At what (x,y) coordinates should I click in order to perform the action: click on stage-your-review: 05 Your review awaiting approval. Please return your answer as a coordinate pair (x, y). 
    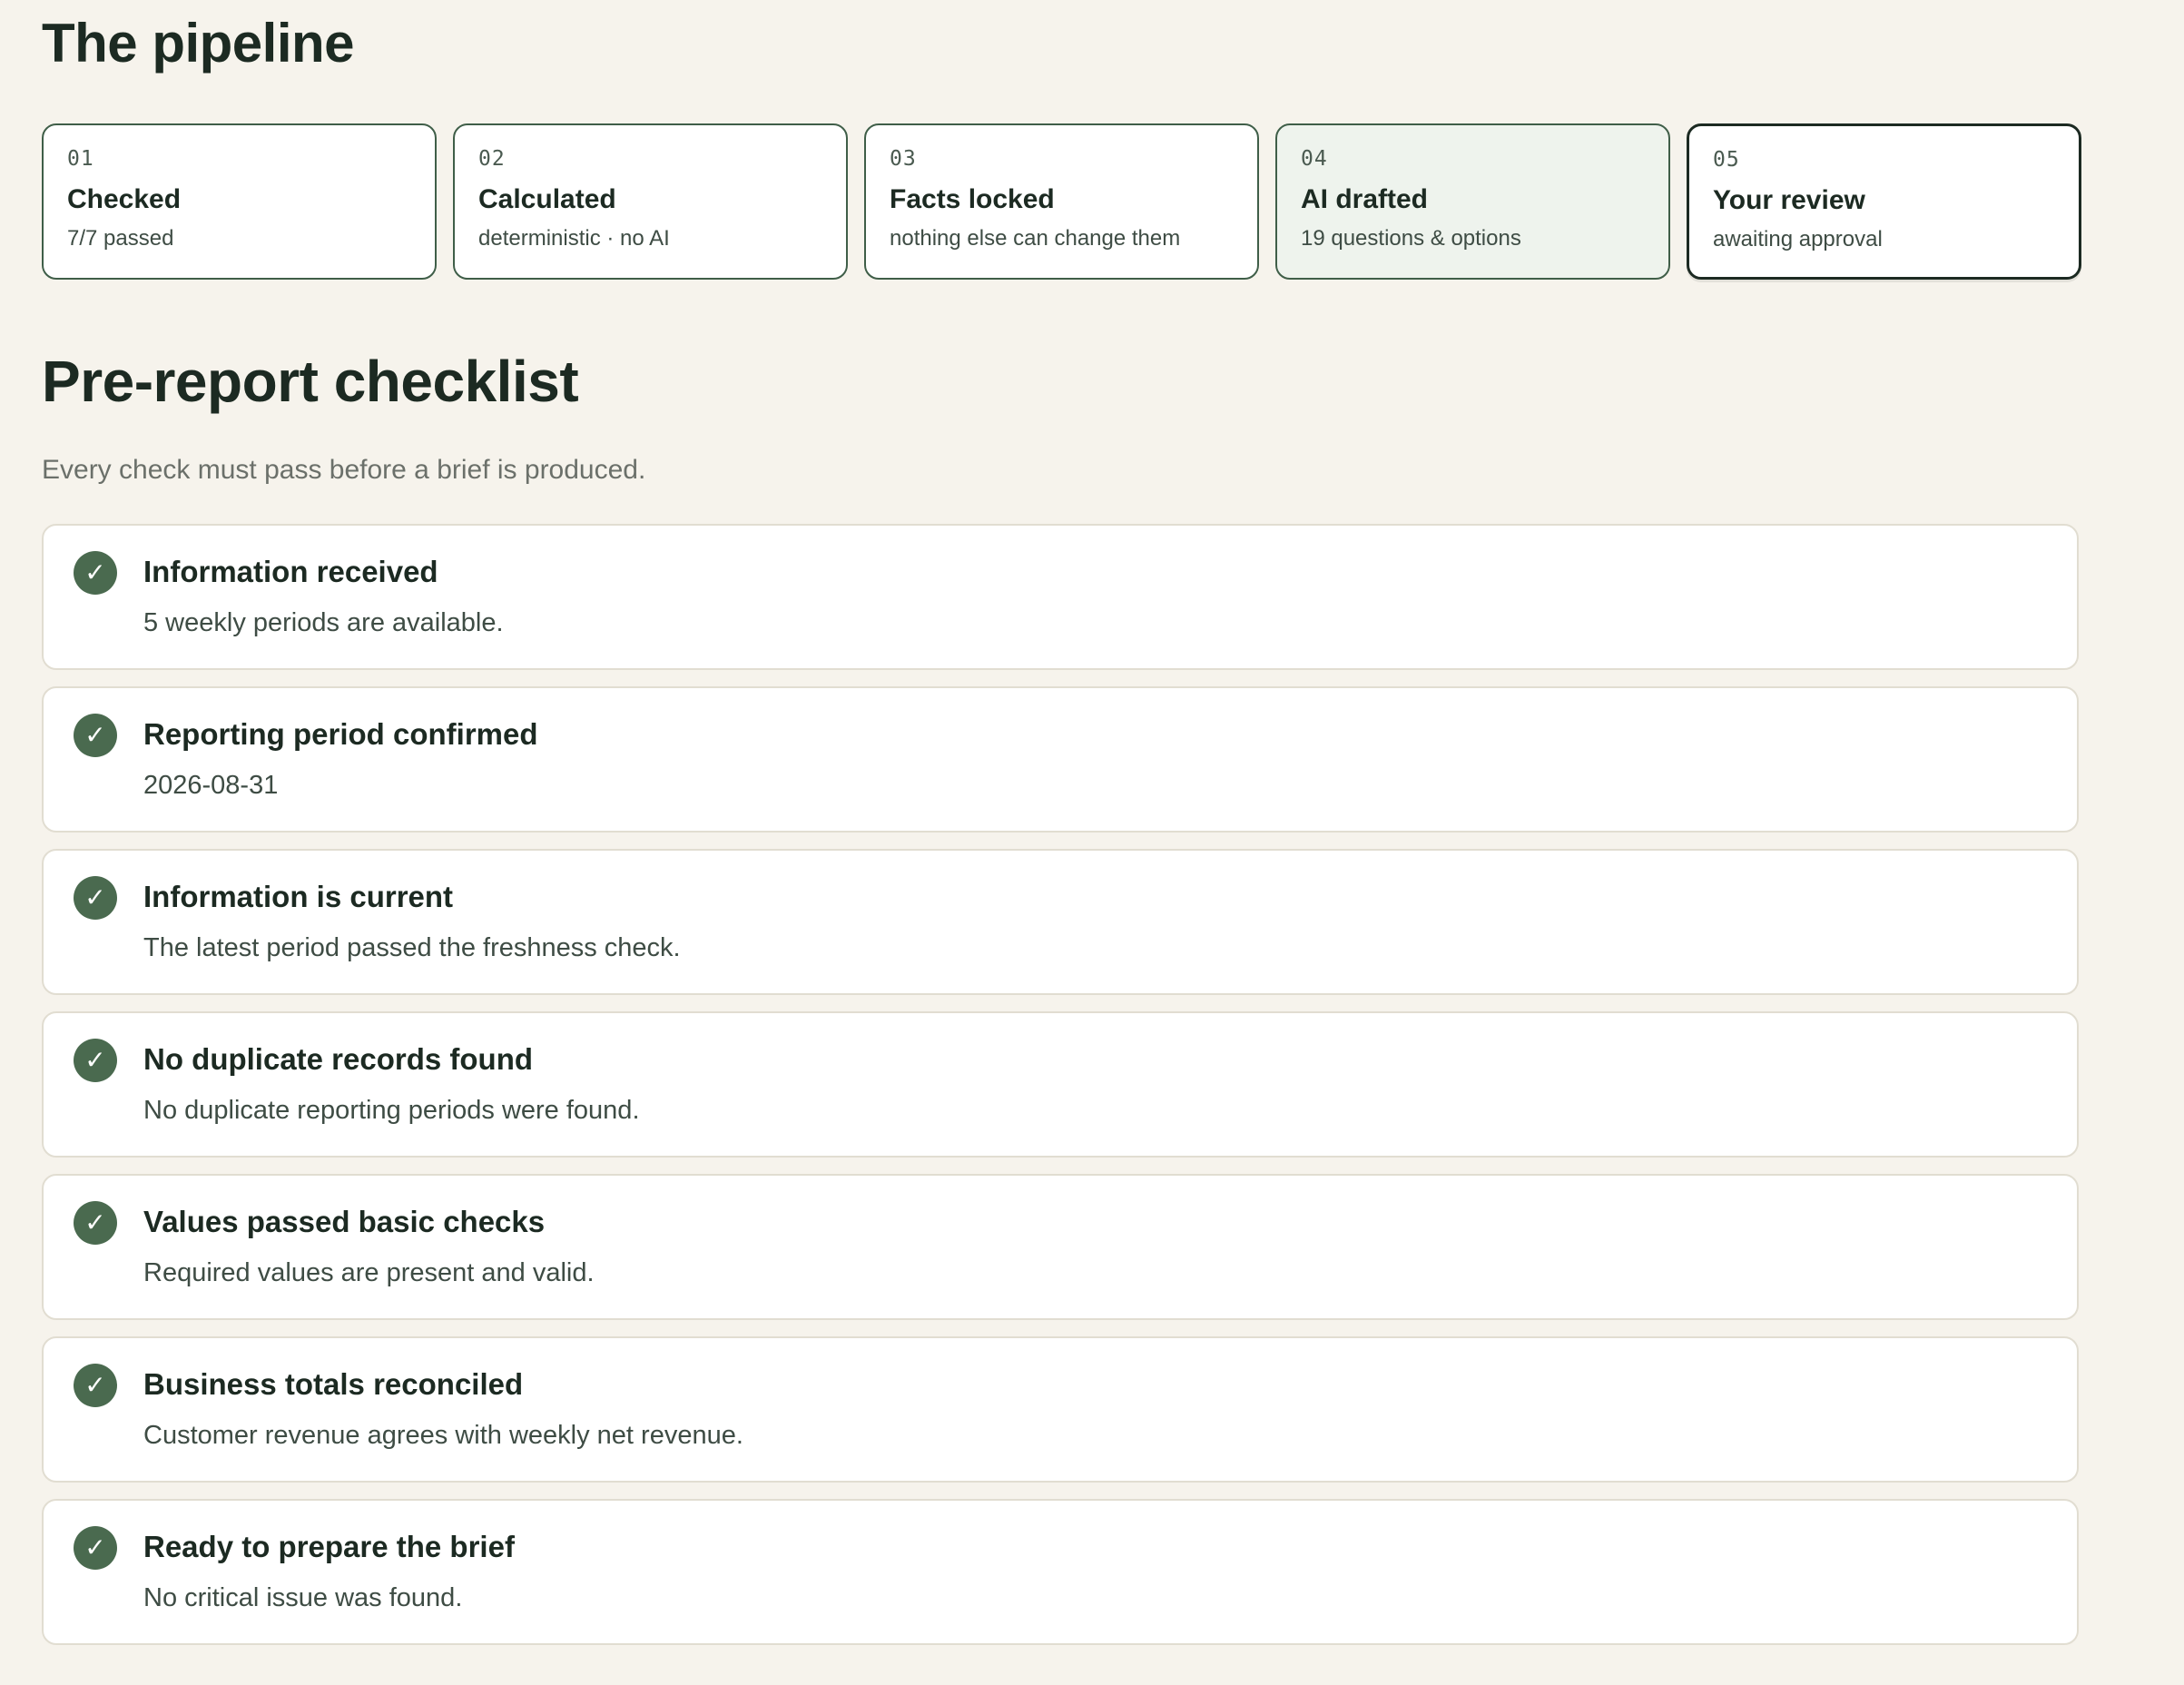
    Looking at the image, I should click on (1884, 201).